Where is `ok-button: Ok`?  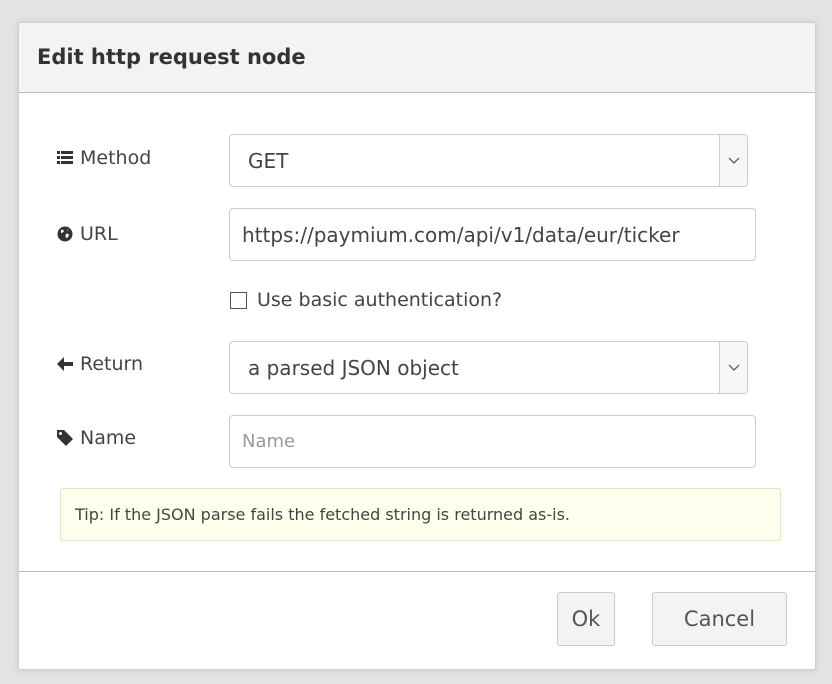
ok-button: Ok is located at coordinates (586, 619).